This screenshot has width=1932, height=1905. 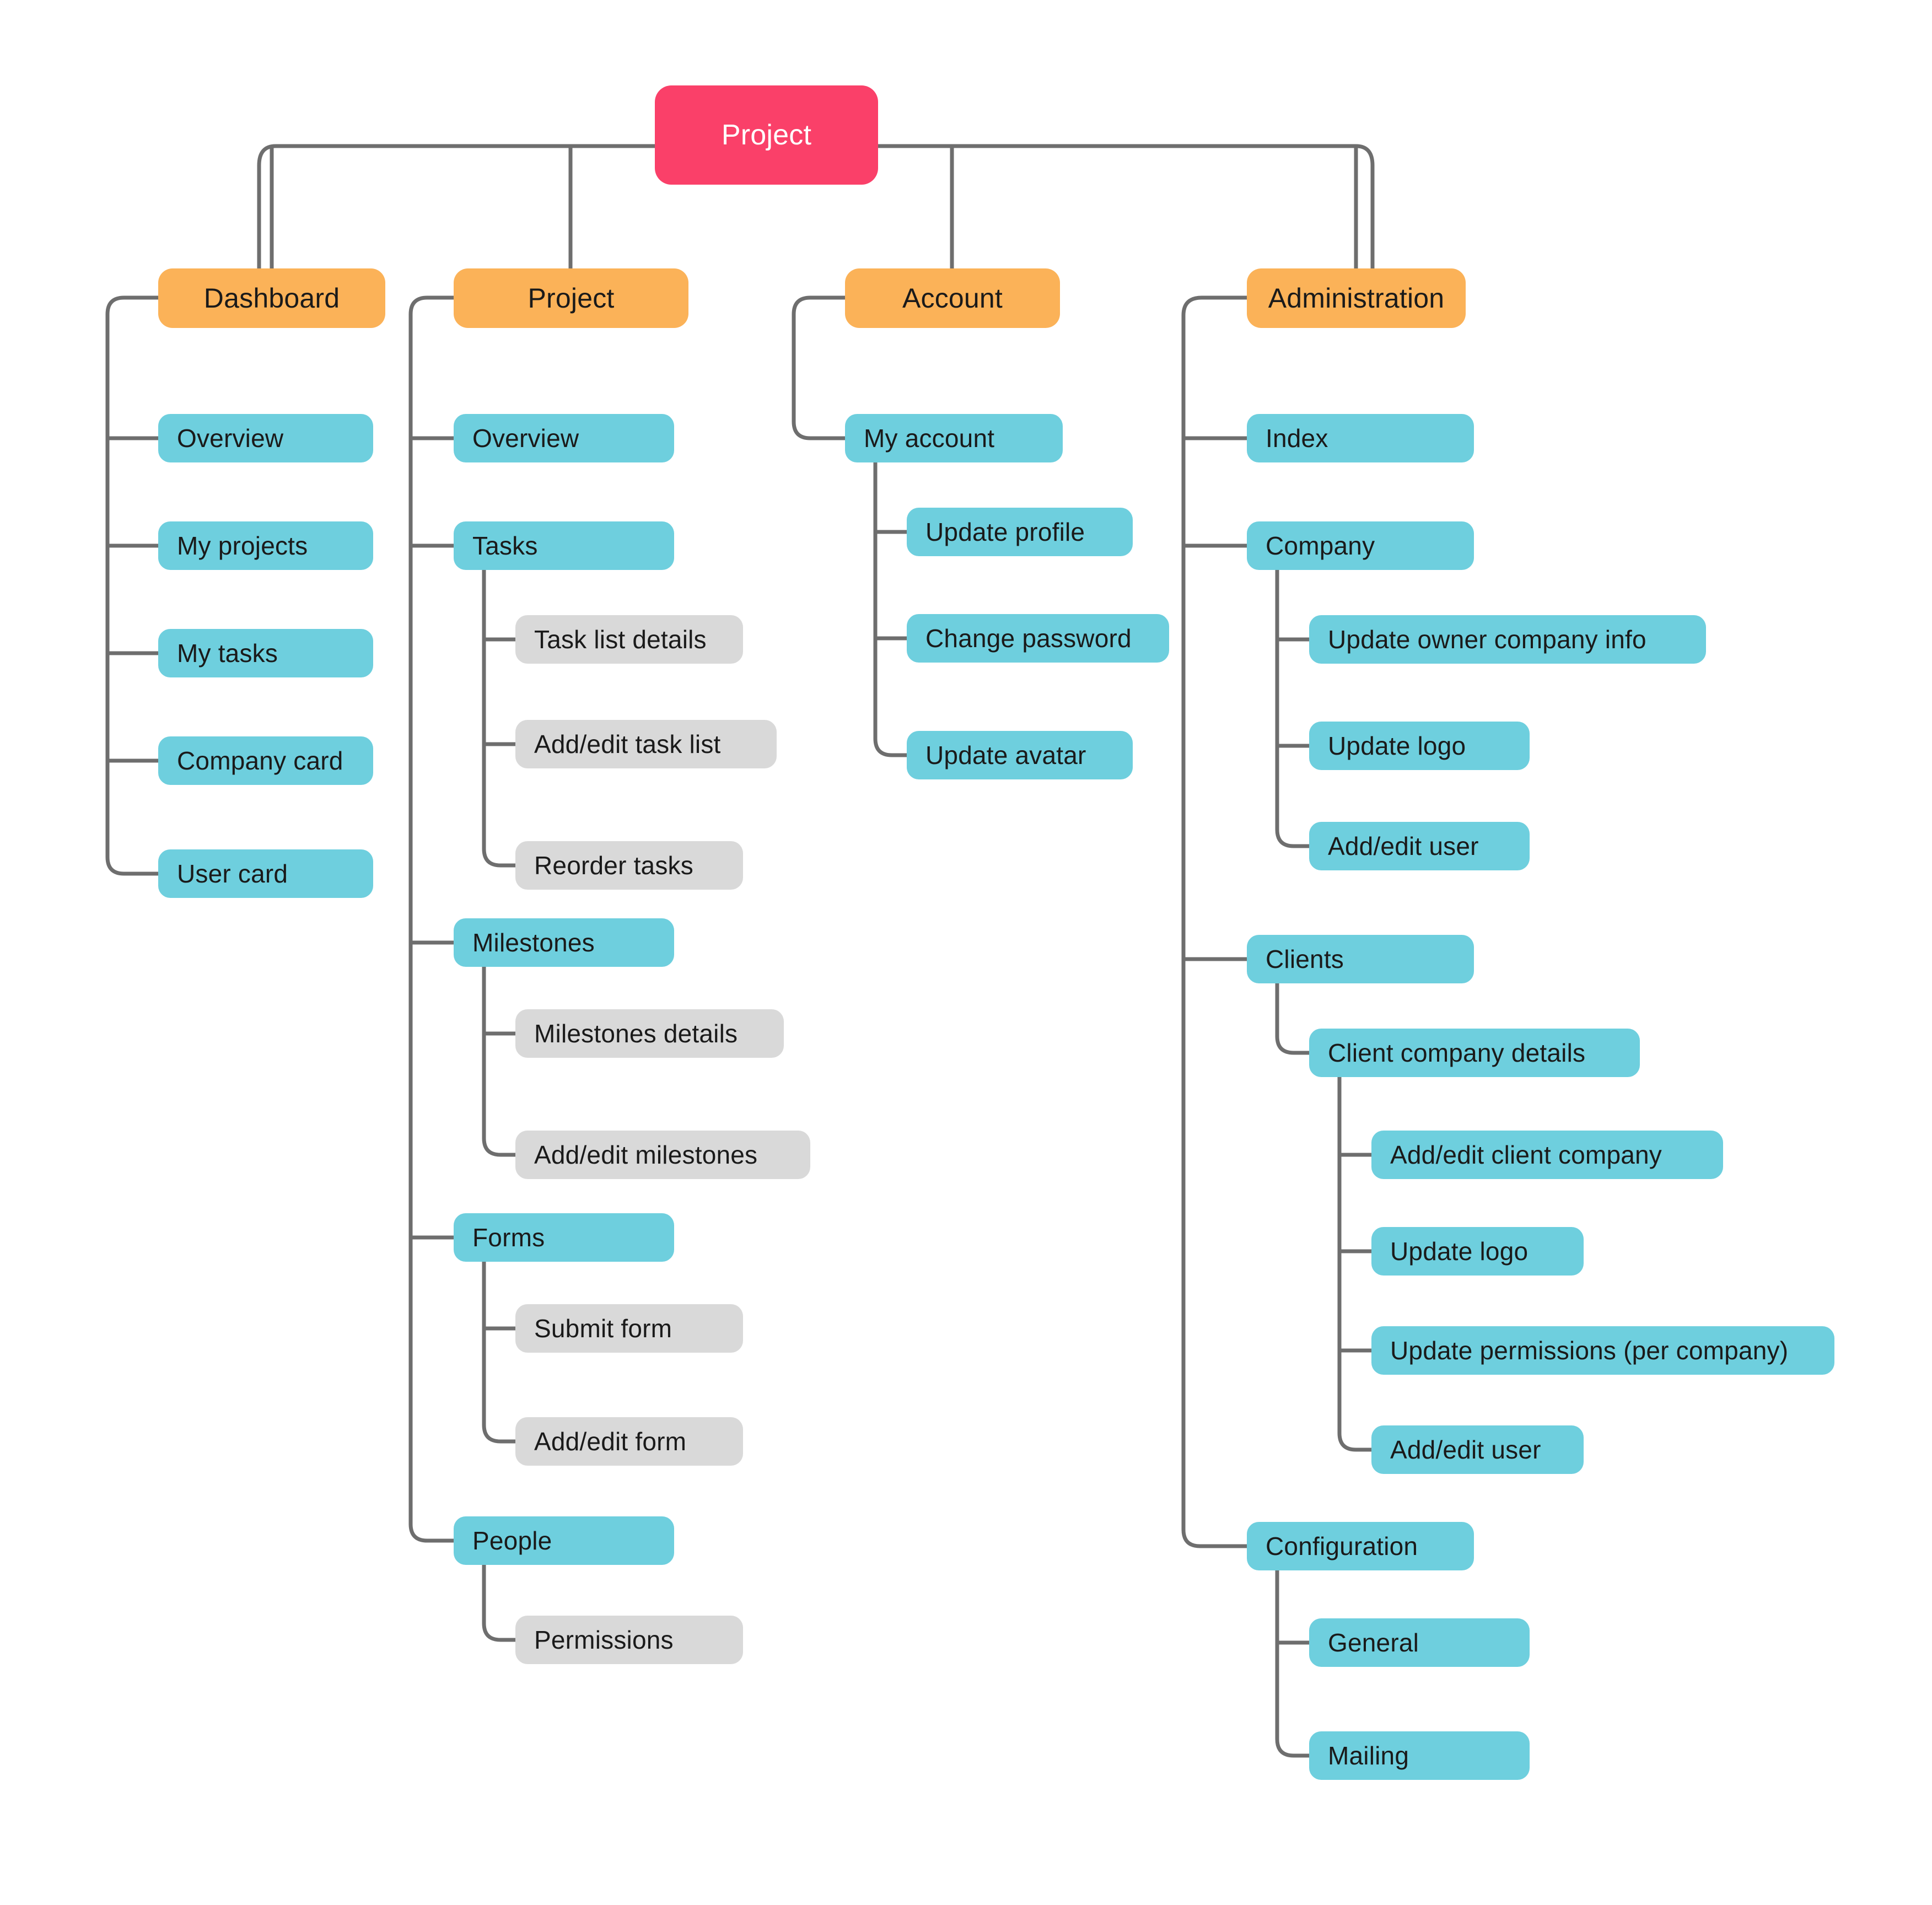 I want to click on node-project-add-edit-form: Add/edit form, so click(x=629, y=1441).